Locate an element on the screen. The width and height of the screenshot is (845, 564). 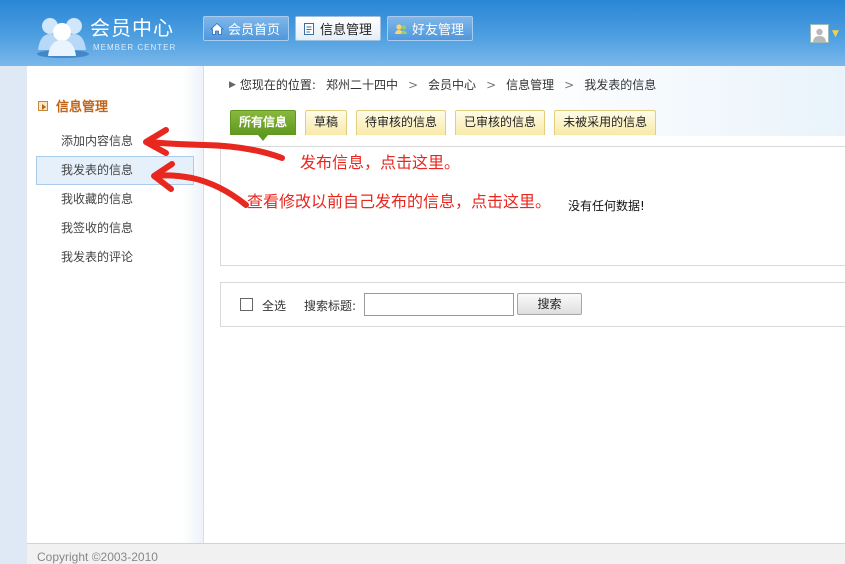
search-bar: 全选 搜索标题: 搜索 is located at coordinates (532, 304).